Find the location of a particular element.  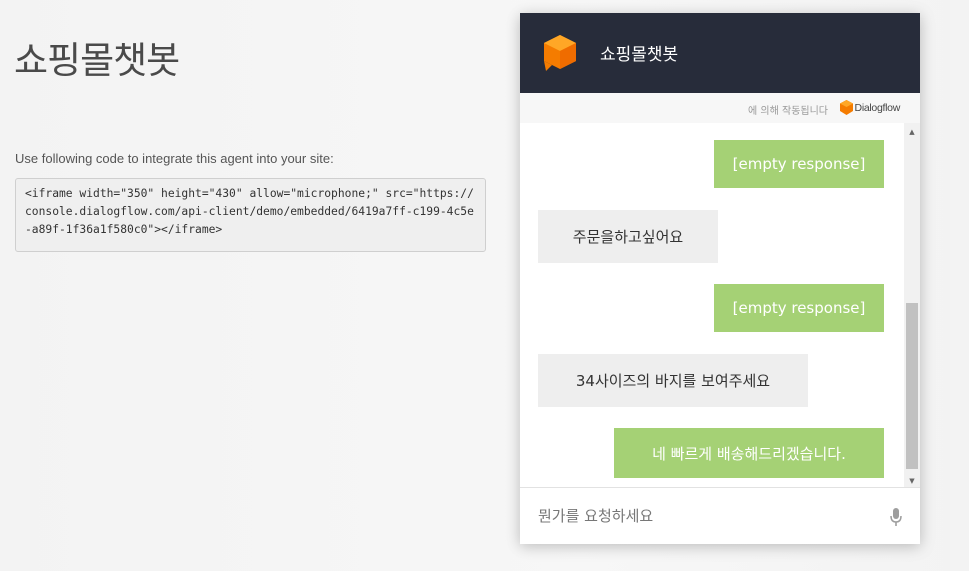

agent-cube-icon is located at coordinates (560, 53).